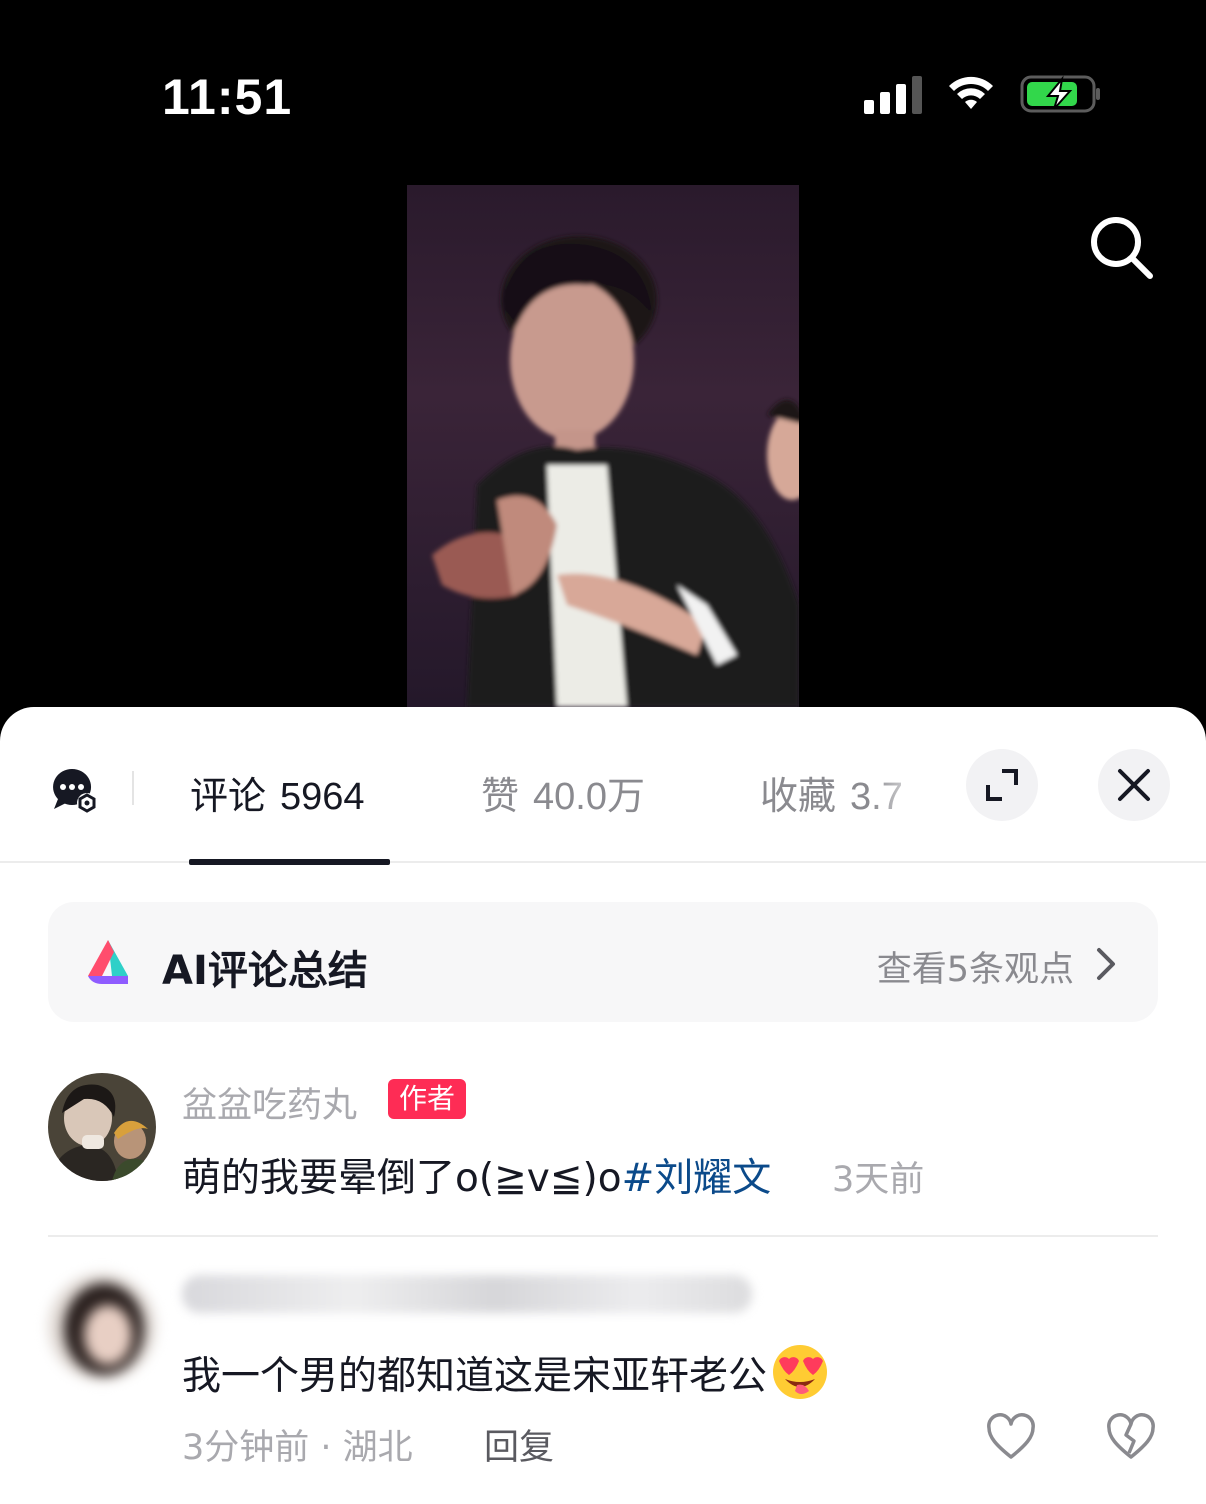 The width and height of the screenshot is (1206, 1504). I want to click on comment-divider, so click(603, 1236).